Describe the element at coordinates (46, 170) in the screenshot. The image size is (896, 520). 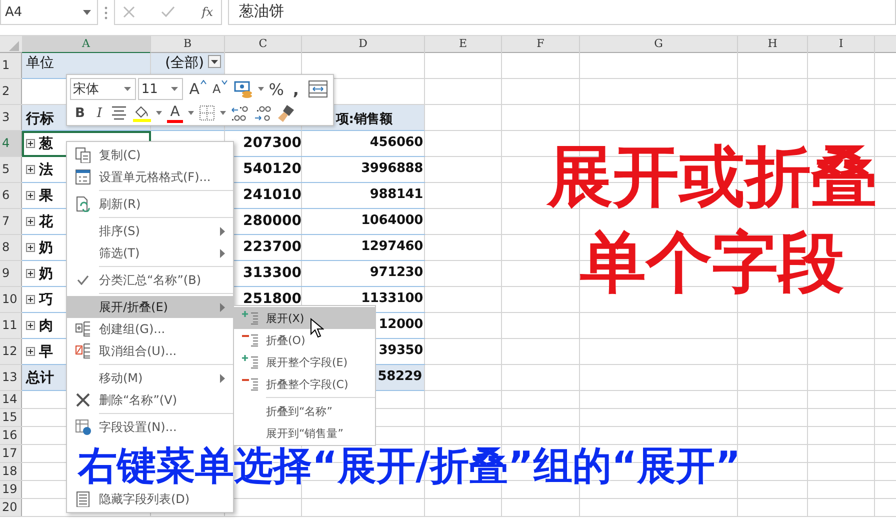
I see `row-label: 法` at that location.